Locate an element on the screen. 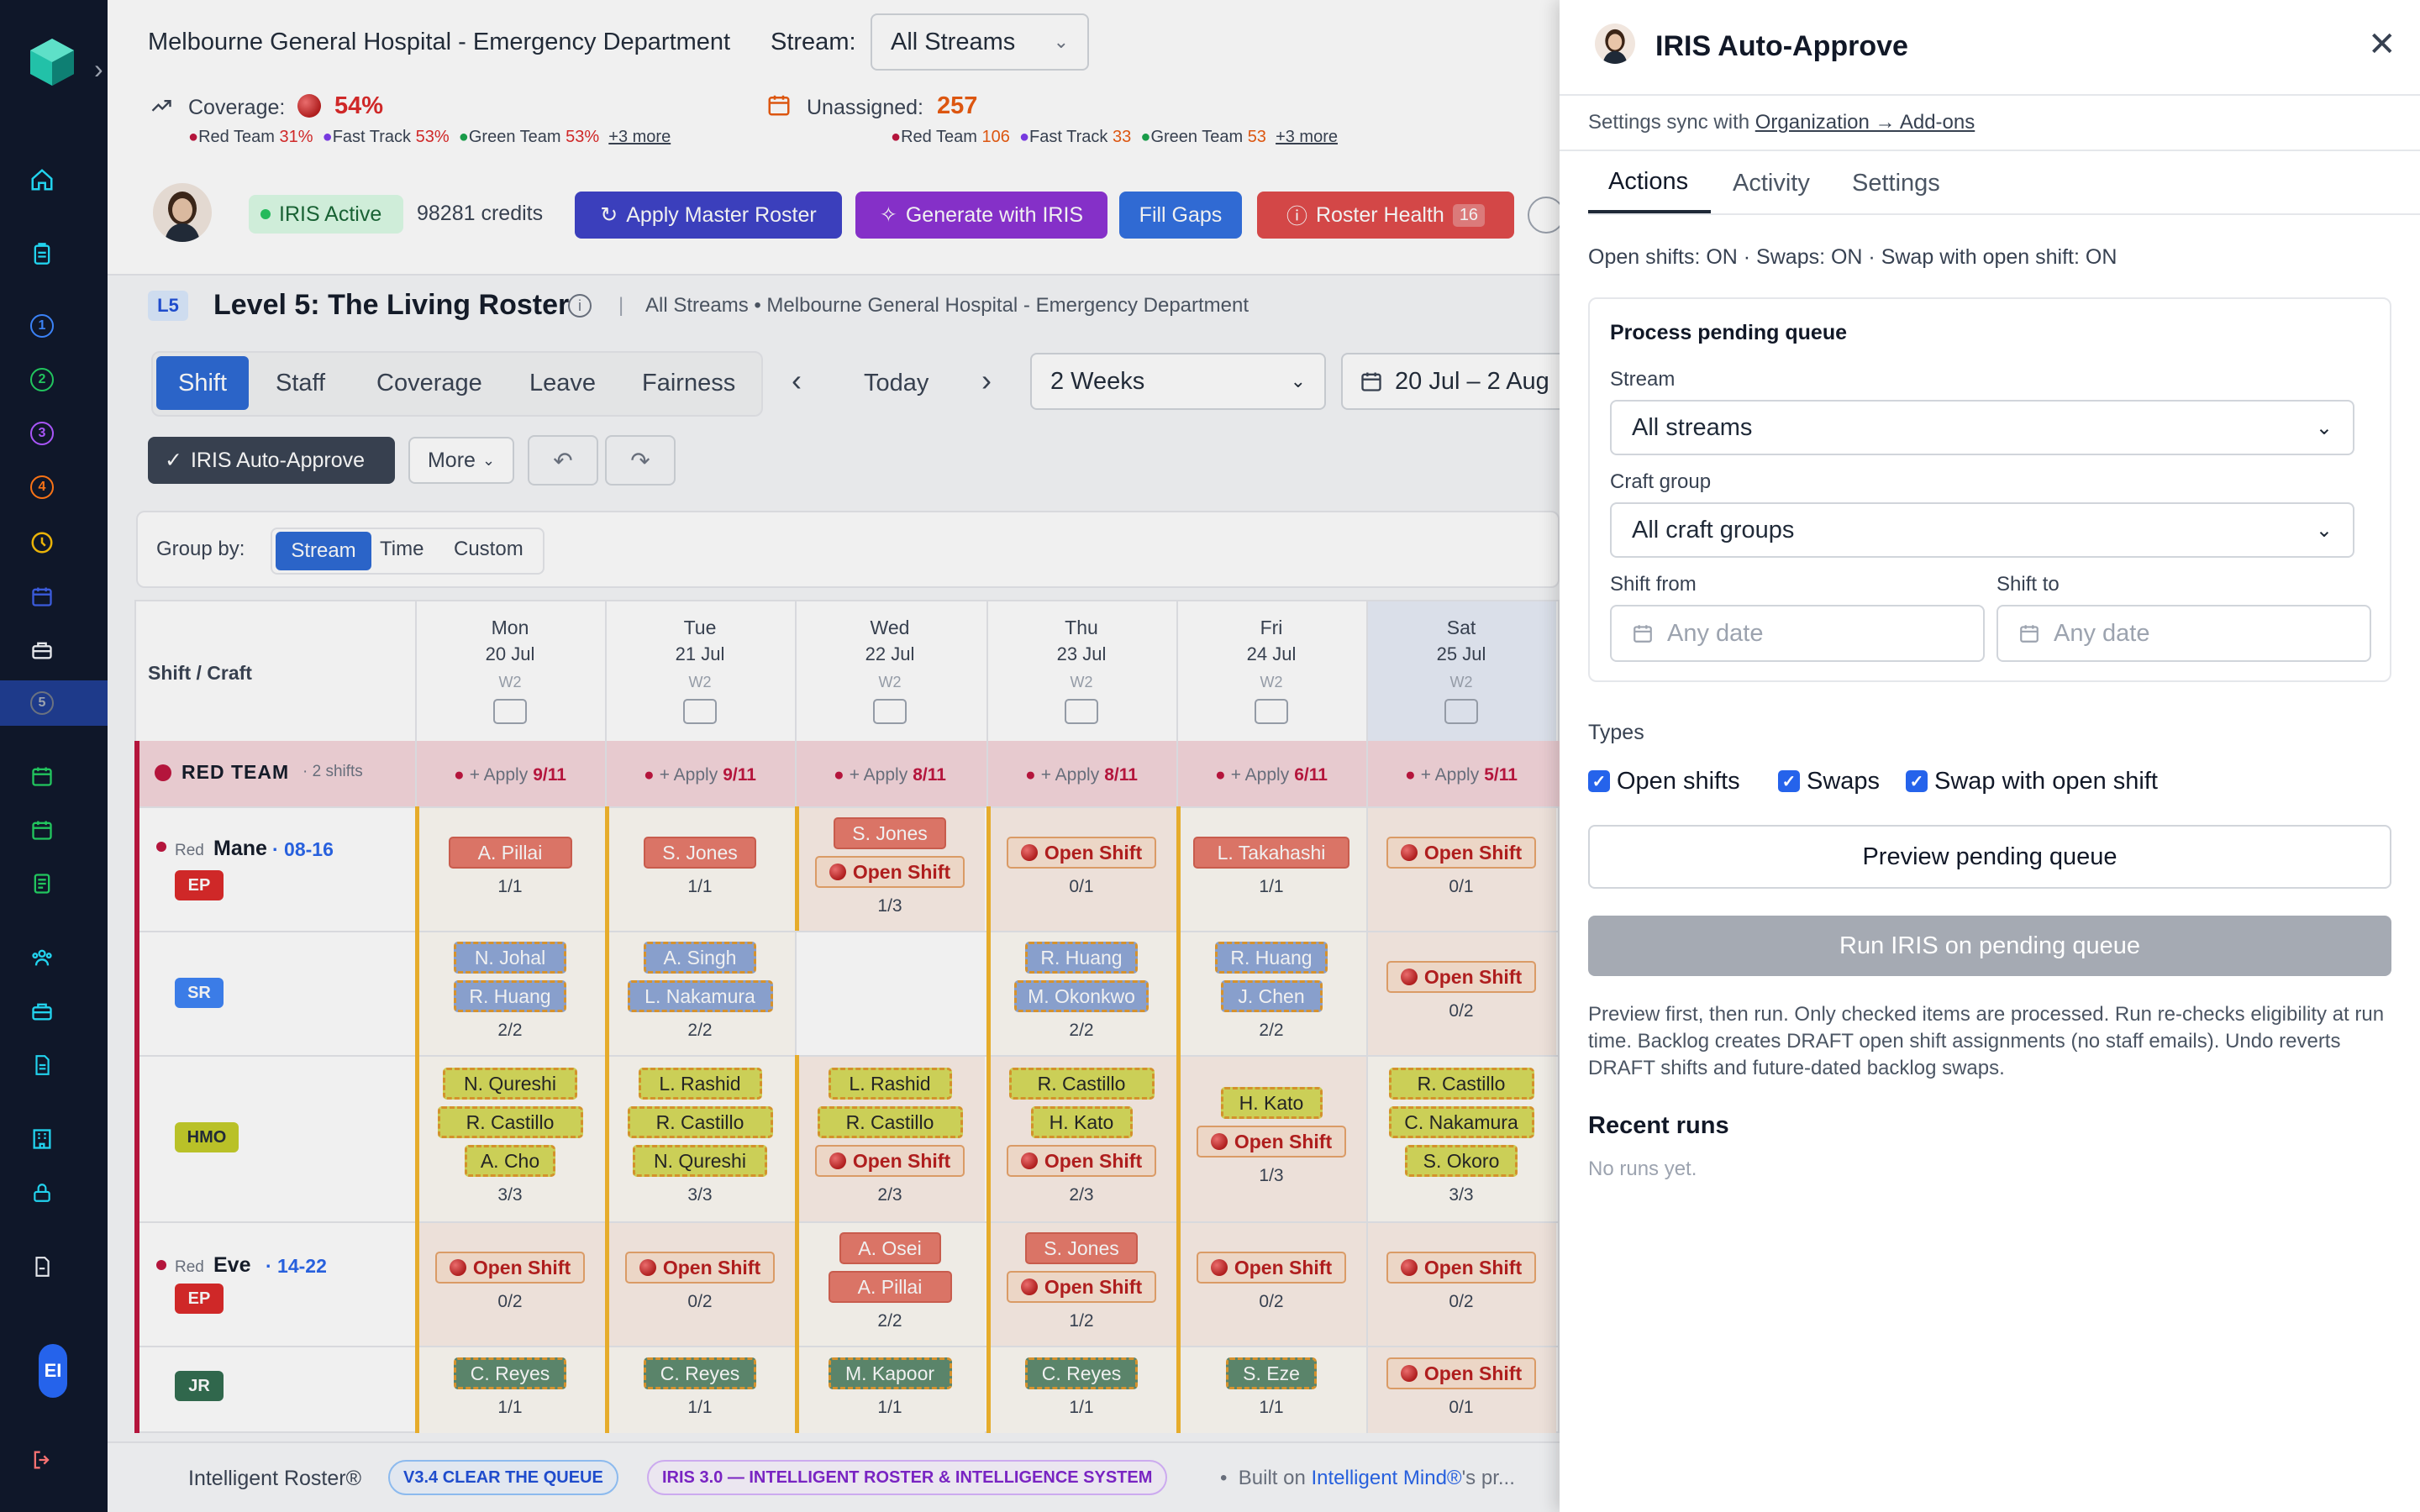 This screenshot has width=2420, height=1512. swaps-label: Swaps is located at coordinates (1844, 781).